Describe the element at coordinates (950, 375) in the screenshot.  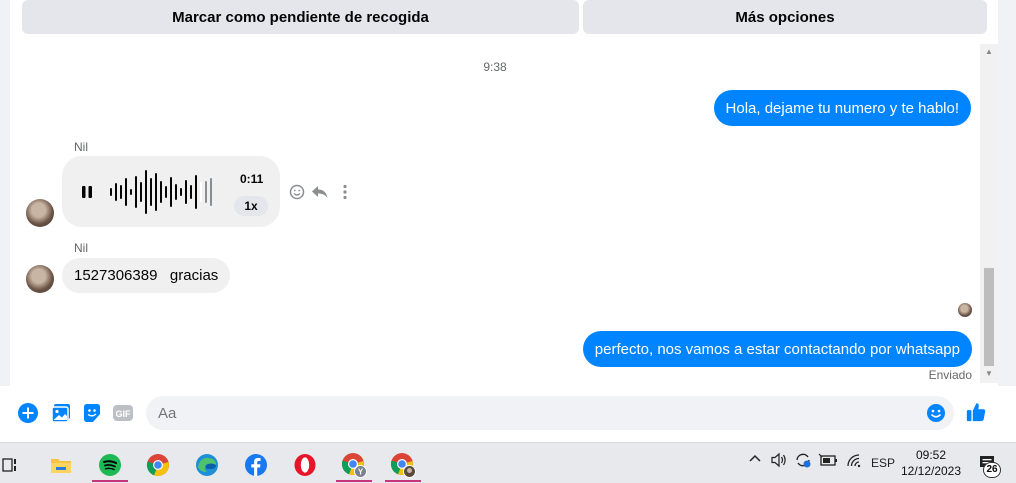
I see `delivery-status: Enviado` at that location.